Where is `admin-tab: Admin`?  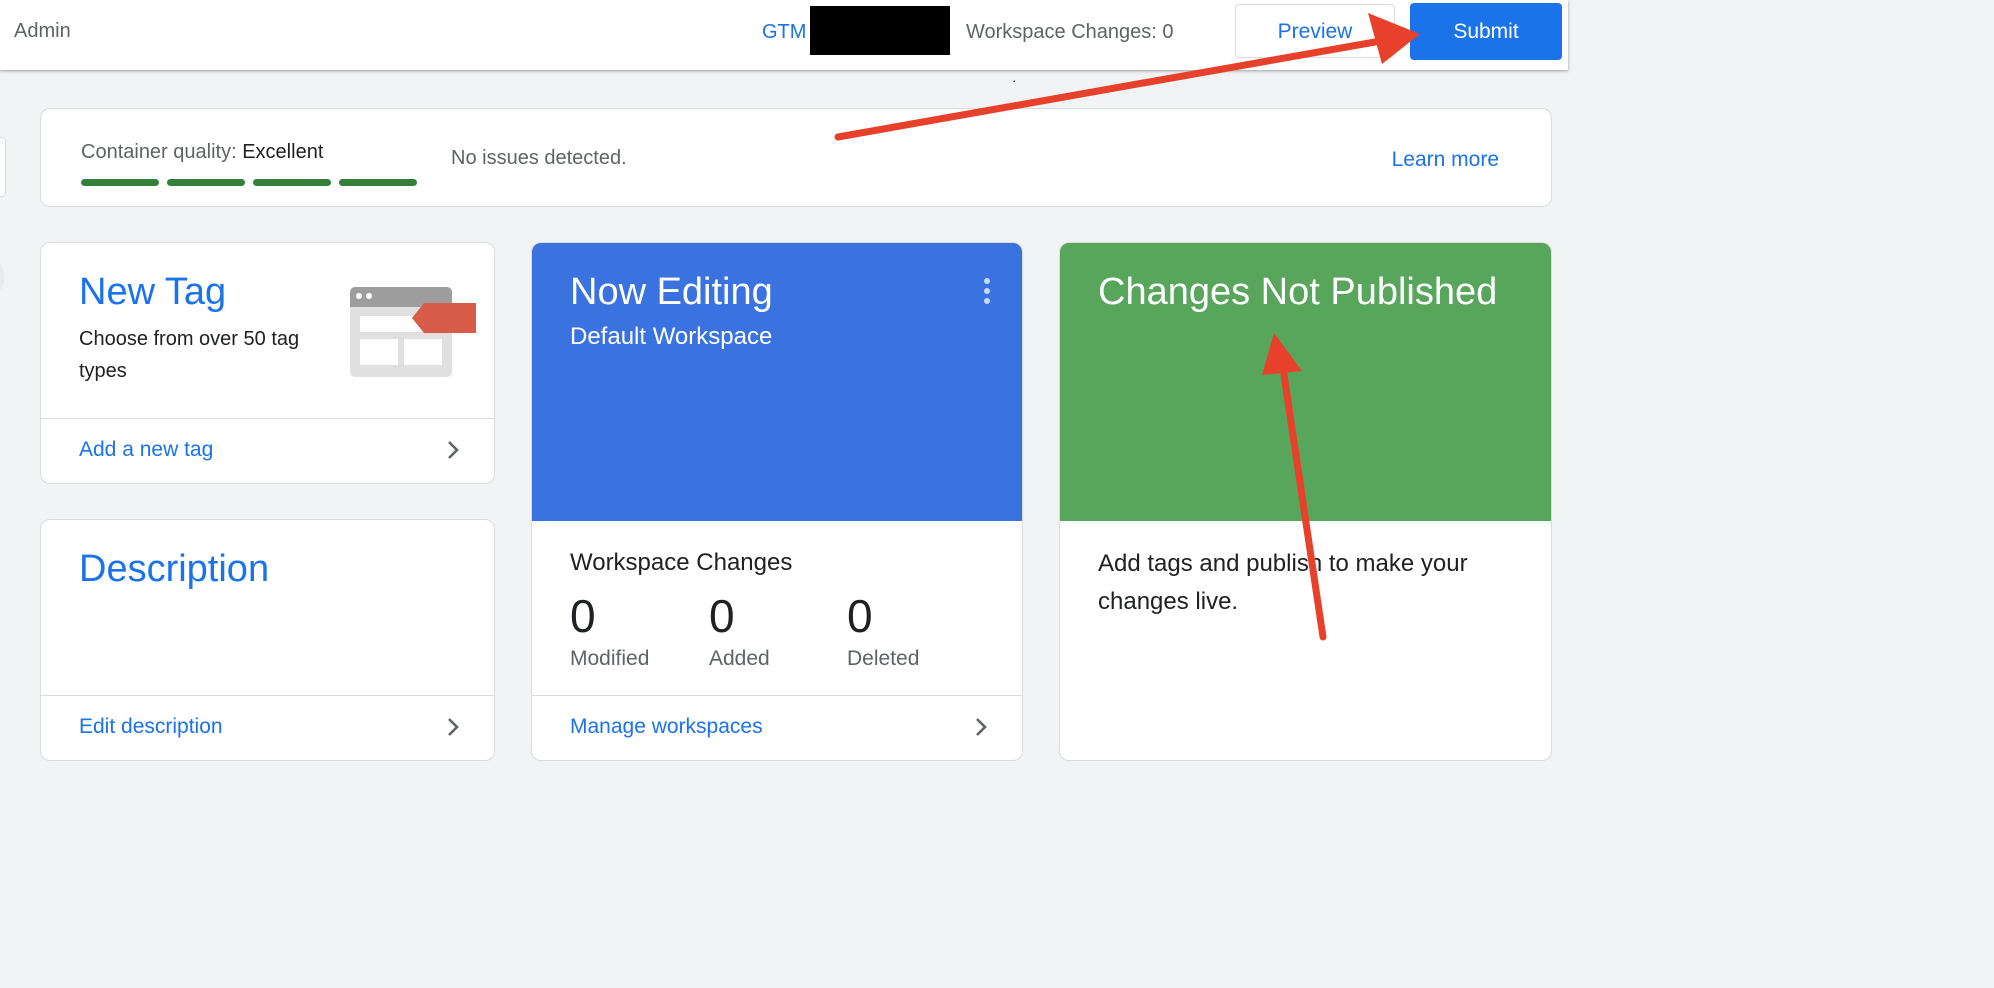
admin-tab: Admin is located at coordinates (42, 31).